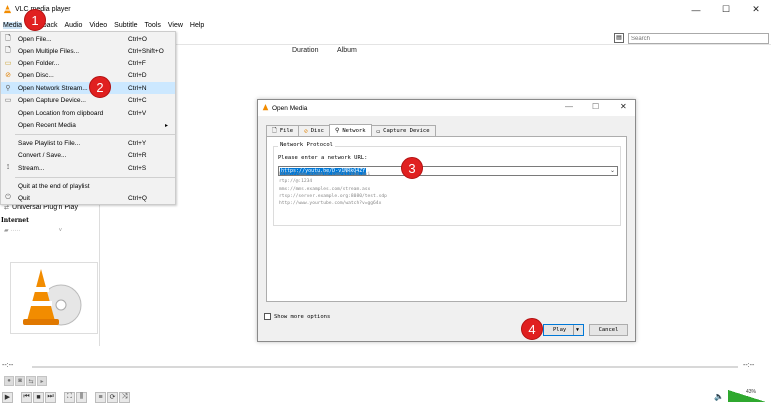  Describe the element at coordinates (15, 220) in the screenshot. I see `sidebar-section-internet: Internet` at that location.